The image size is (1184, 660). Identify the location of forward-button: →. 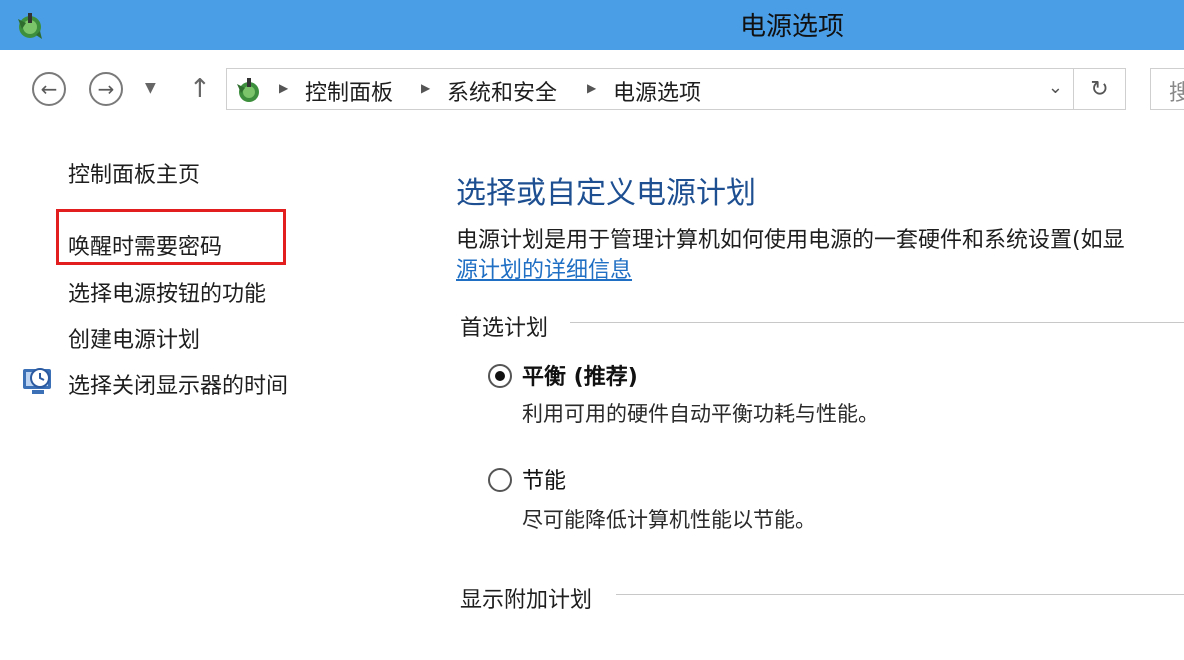
(106, 89).